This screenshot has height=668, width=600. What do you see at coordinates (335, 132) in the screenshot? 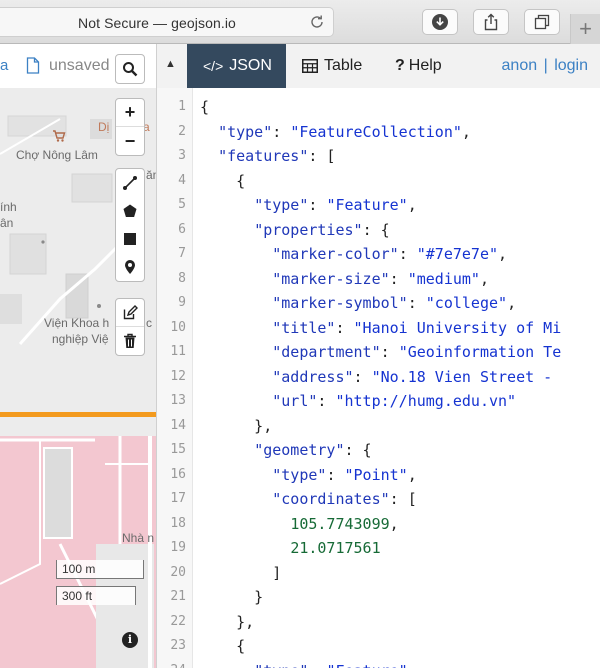
I see `code-line: "type": "FeatureCollection",` at bounding box center [335, 132].